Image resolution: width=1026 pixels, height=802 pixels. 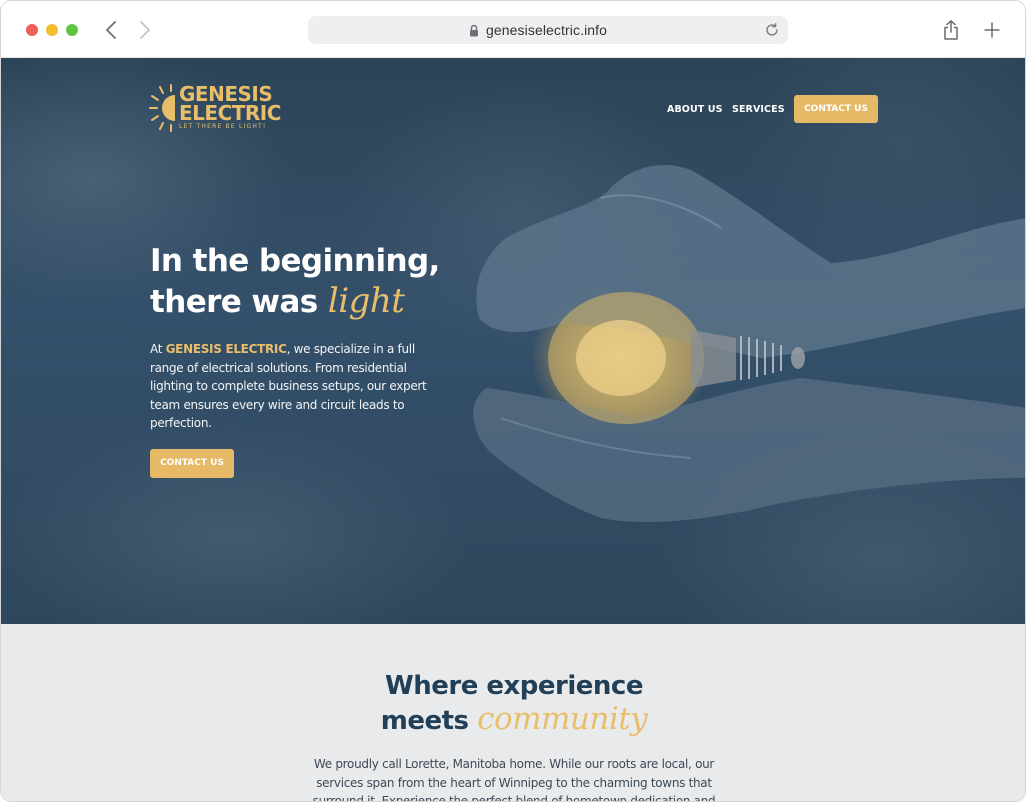 I want to click on hero-headline: In the beginning, there was light, so click(x=295, y=281).